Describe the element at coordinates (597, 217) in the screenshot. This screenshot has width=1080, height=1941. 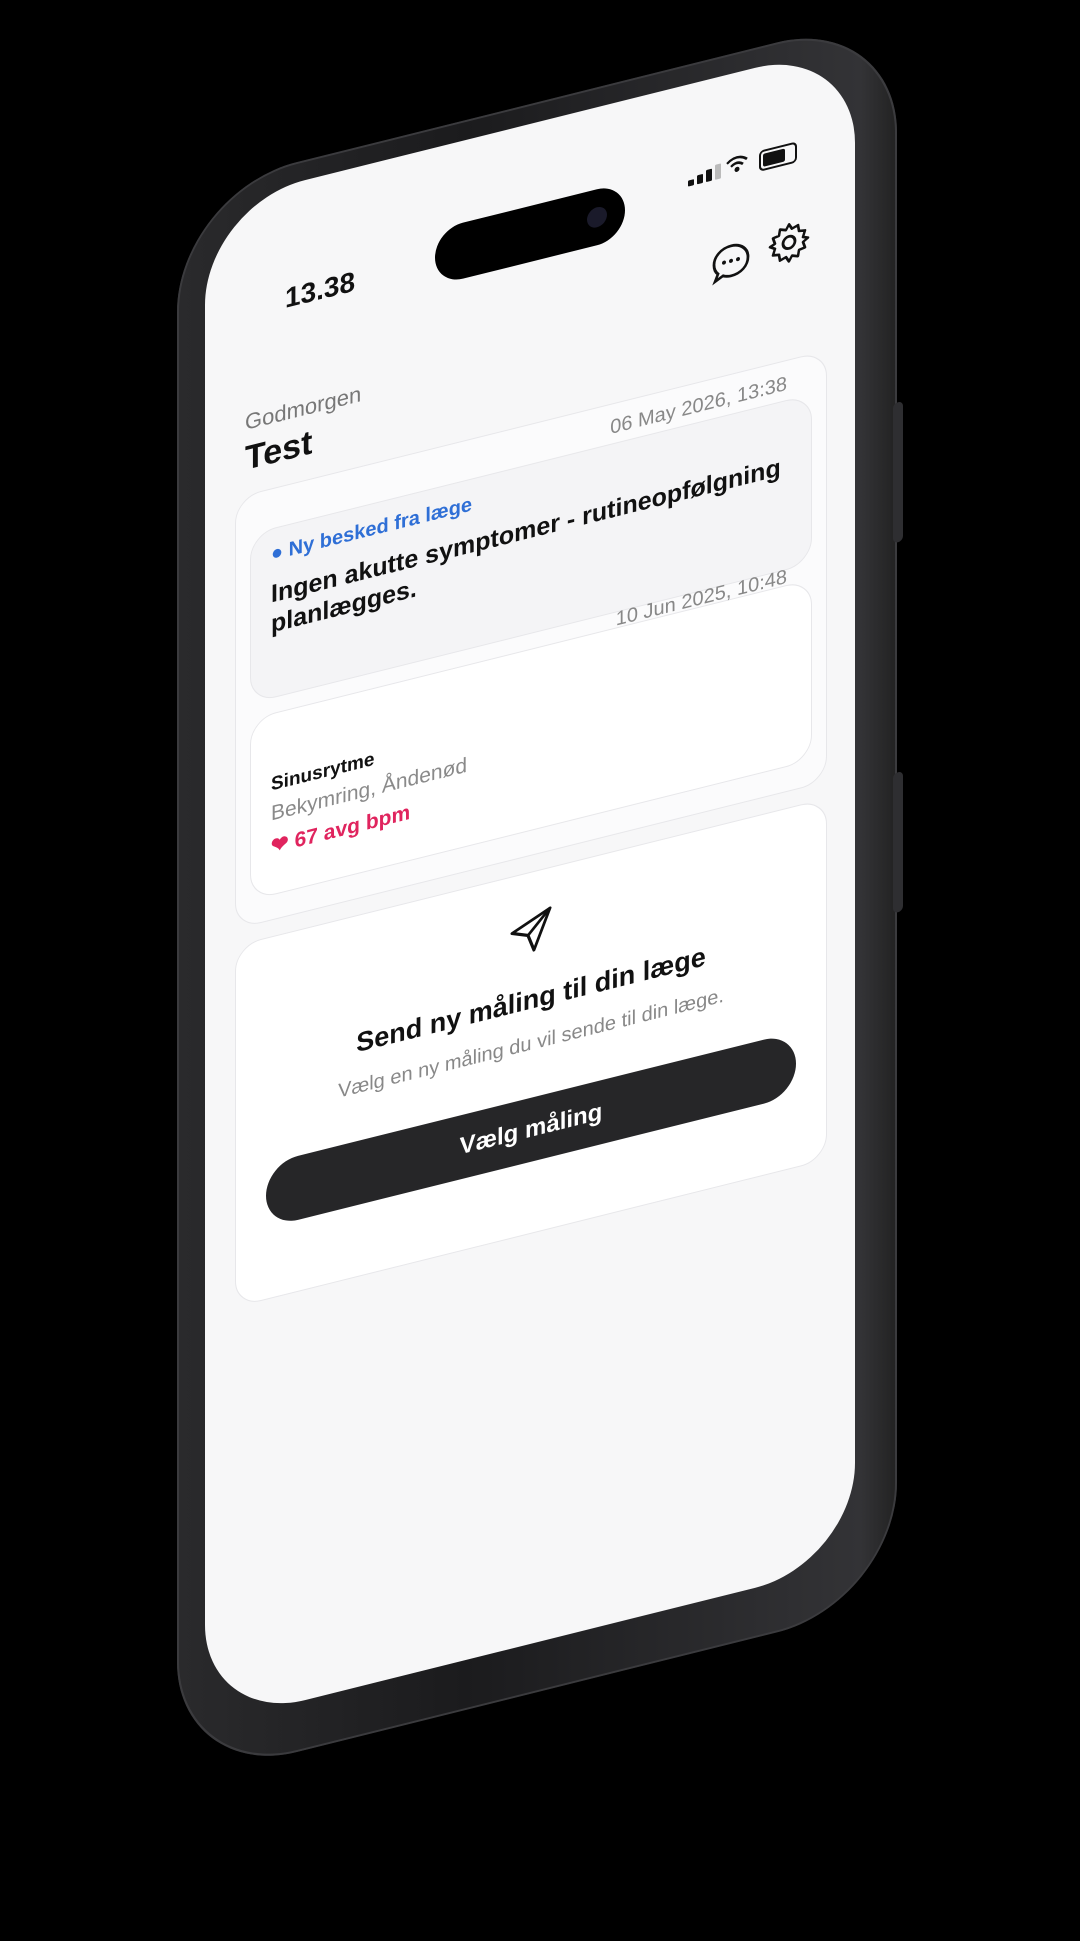
I see `camera-icon` at that location.